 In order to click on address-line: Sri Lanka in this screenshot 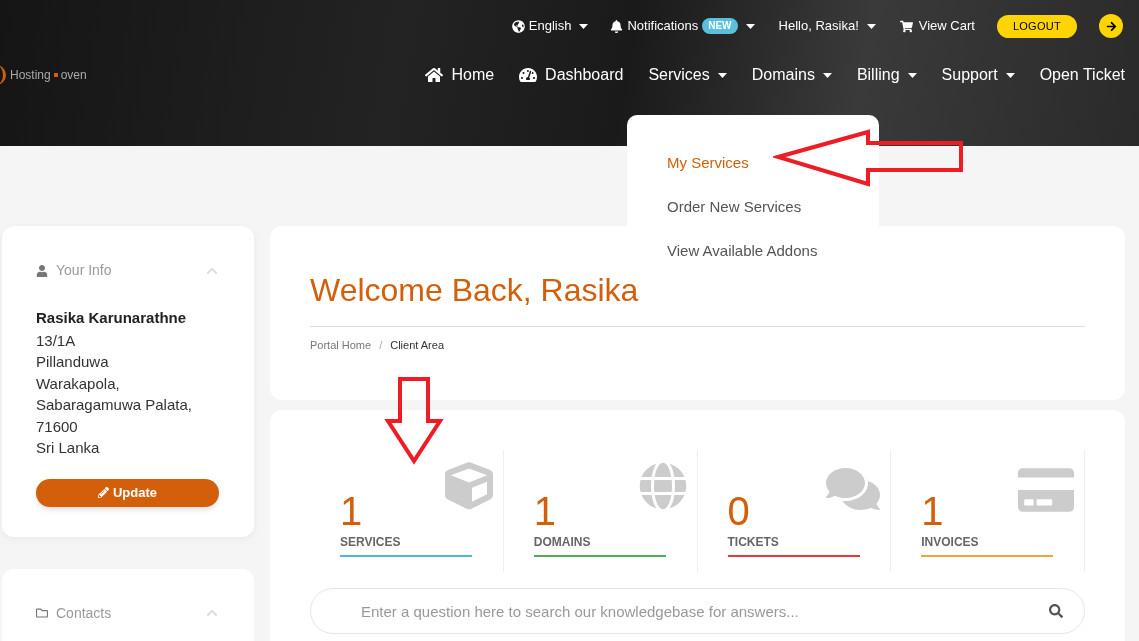, I will do `click(68, 448)`.